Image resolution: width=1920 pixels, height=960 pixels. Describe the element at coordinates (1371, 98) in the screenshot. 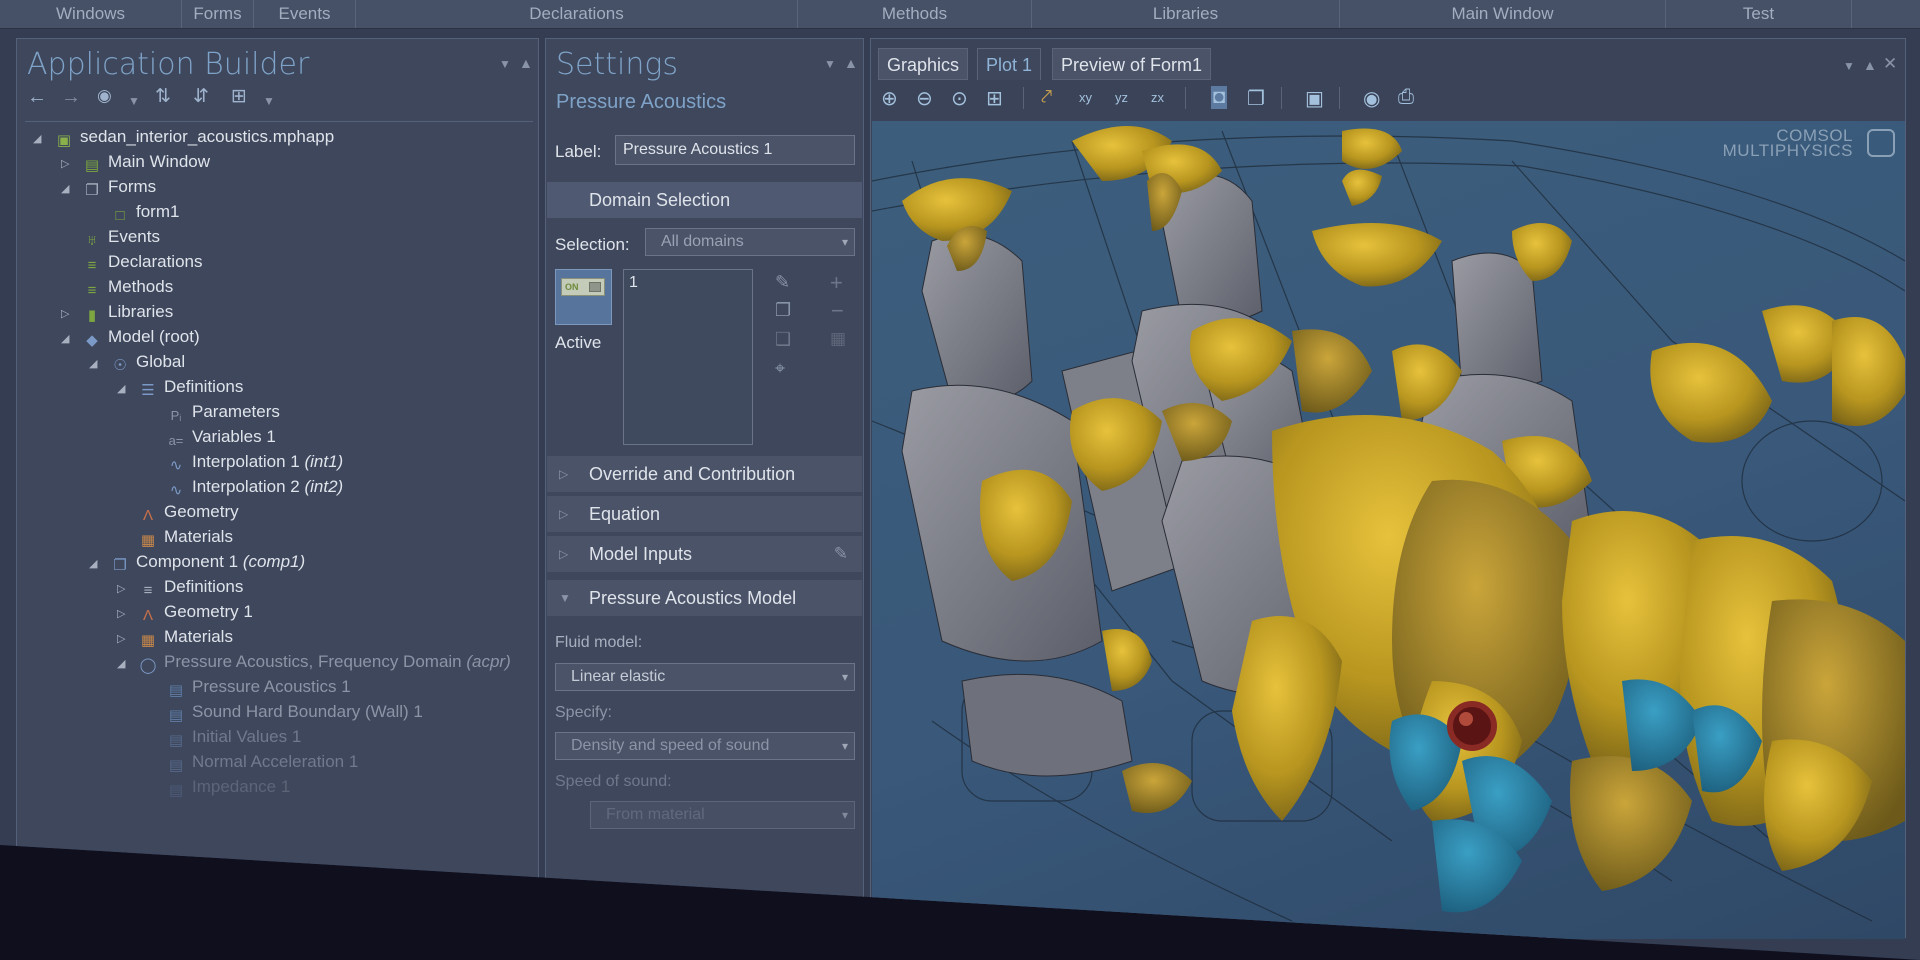

I see `camera-icon: ◉` at that location.